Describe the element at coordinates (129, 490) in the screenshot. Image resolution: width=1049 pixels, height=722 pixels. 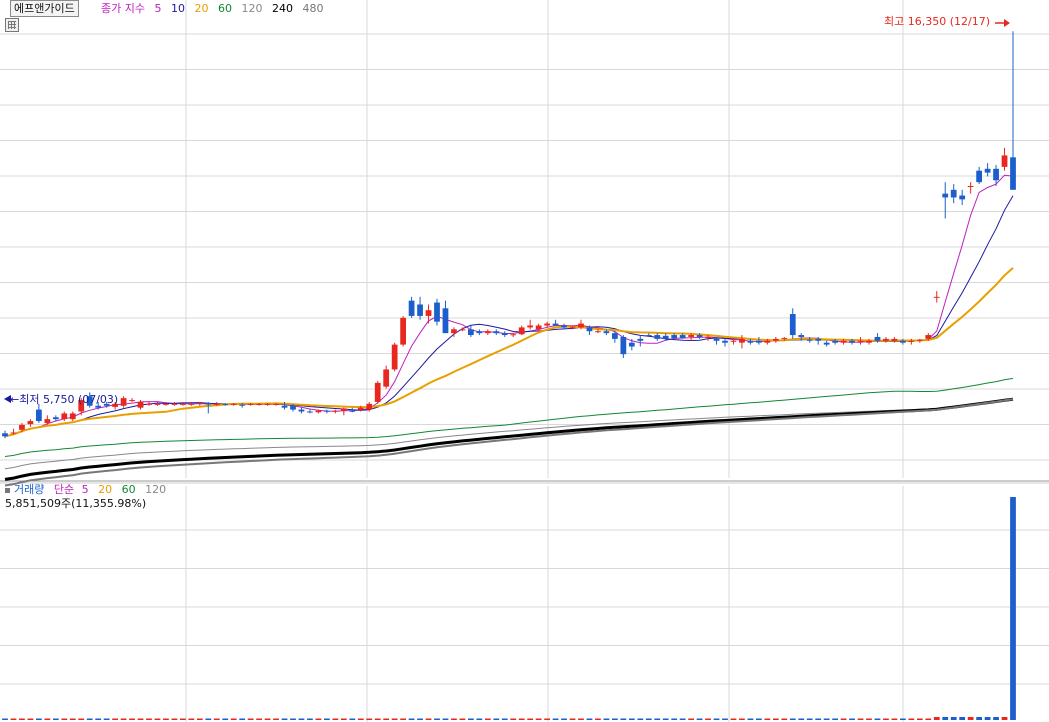
I see `vol-ma-60-label: 60` at that location.